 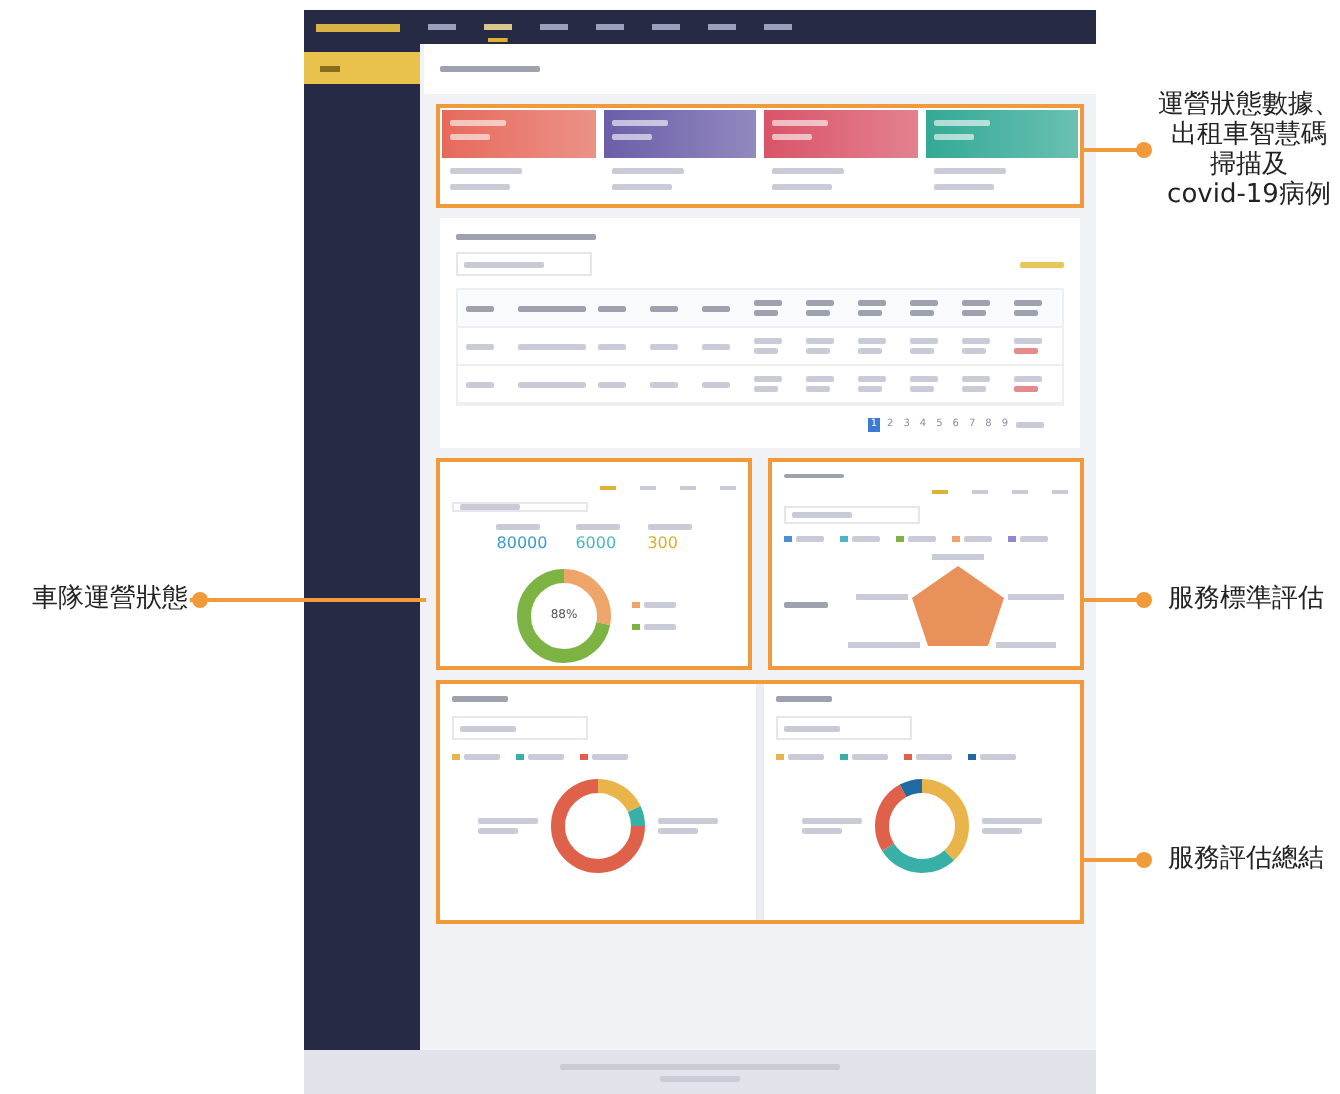 What do you see at coordinates (596, 543) in the screenshot?
I see `figure-value: 6000` at bounding box center [596, 543].